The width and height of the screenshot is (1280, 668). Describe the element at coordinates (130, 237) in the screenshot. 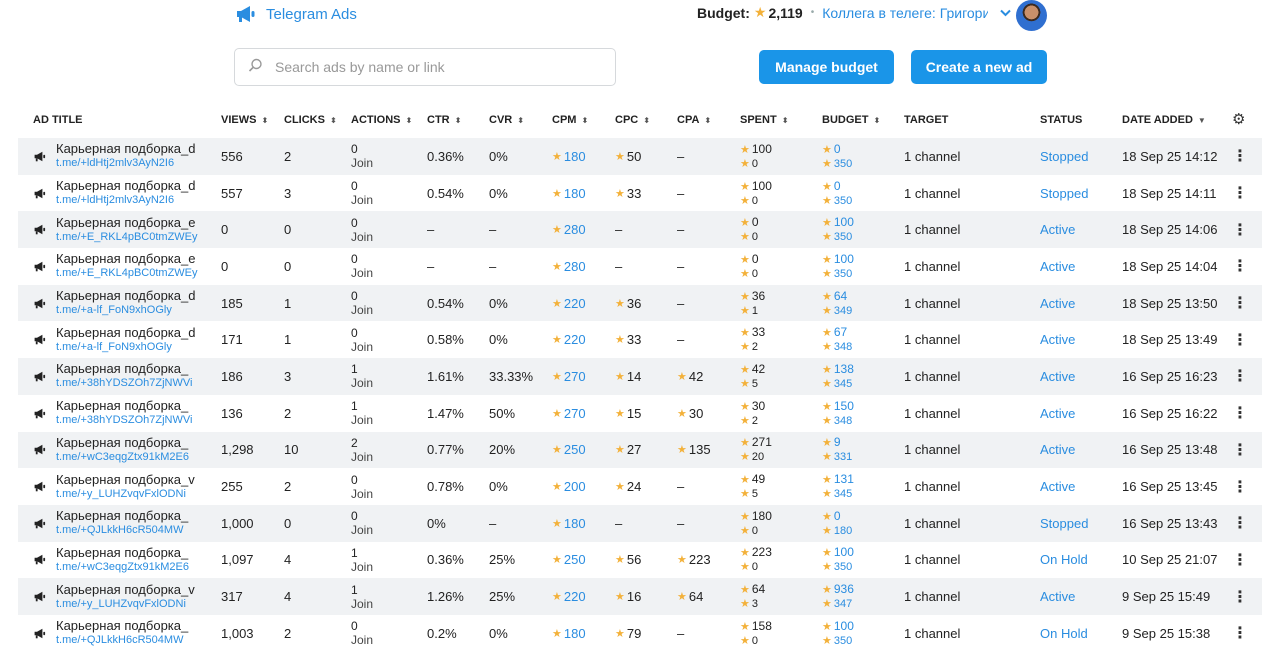

I see `ad-link: t.me/+E_RKL4pBC0tmZWEy` at that location.